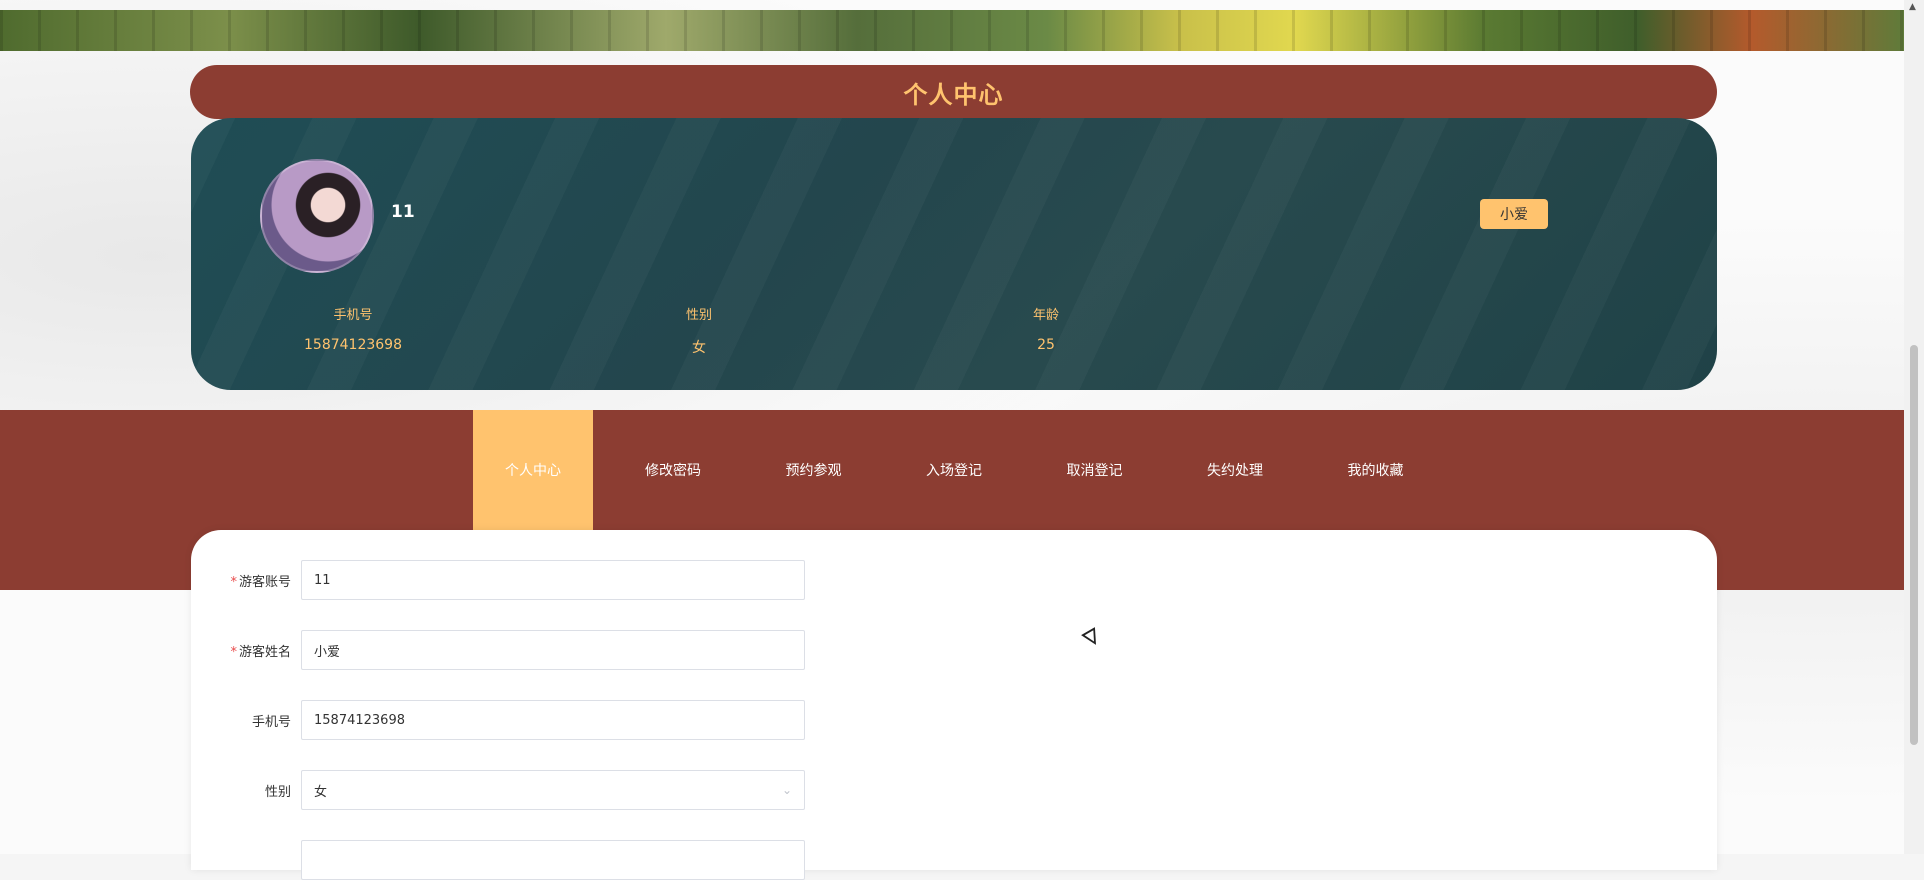  I want to click on chevron-down-icon: ⌄, so click(786, 790).